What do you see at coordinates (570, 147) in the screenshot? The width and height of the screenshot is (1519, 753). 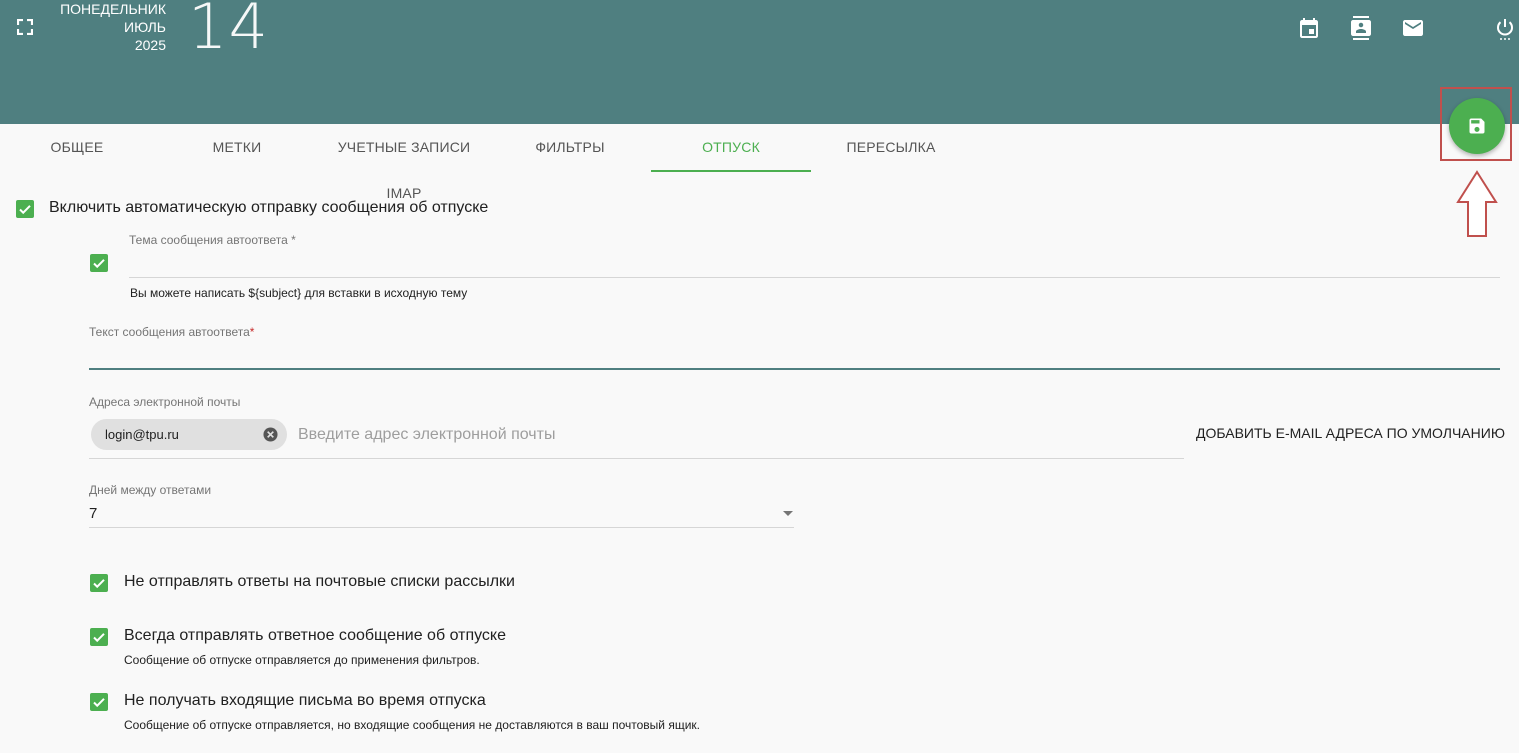 I see `tab-filters: ФИЛЬТРЫ` at bounding box center [570, 147].